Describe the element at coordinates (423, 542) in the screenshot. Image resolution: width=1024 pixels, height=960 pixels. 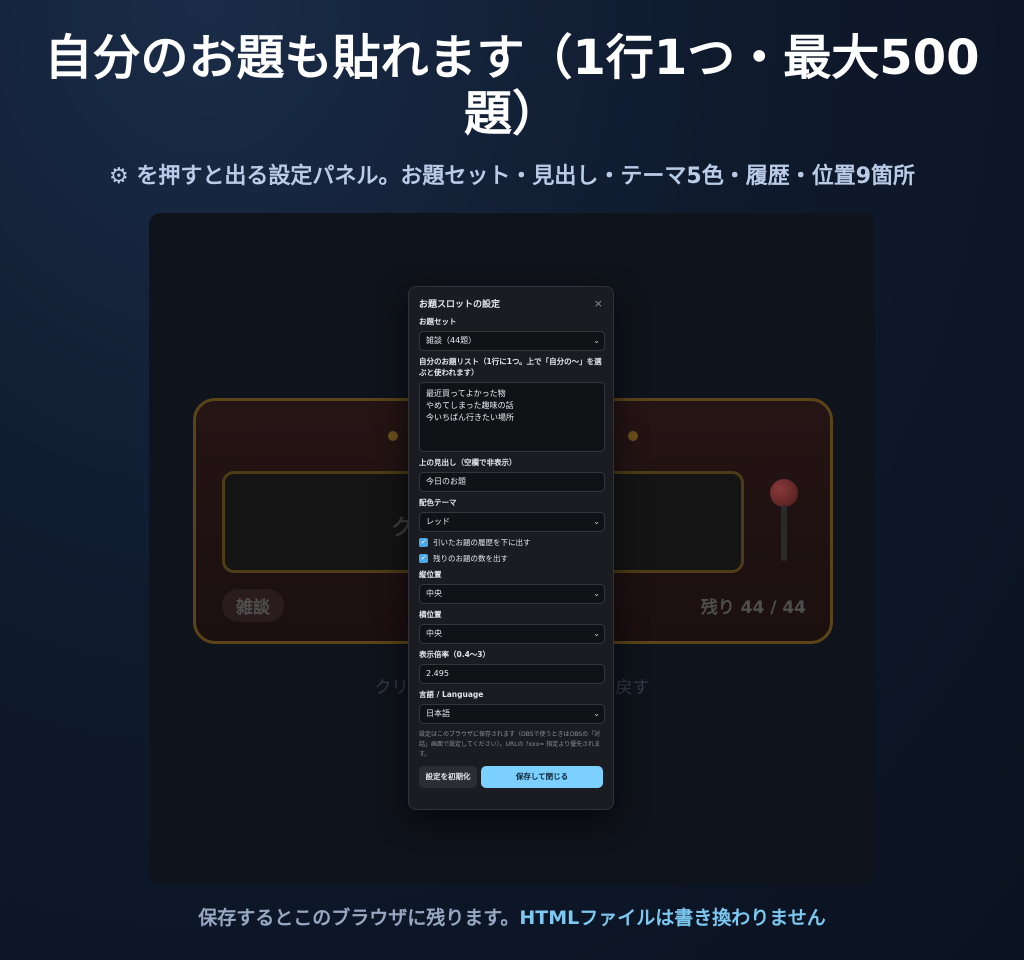
I see `history-checkbox: ✓` at that location.